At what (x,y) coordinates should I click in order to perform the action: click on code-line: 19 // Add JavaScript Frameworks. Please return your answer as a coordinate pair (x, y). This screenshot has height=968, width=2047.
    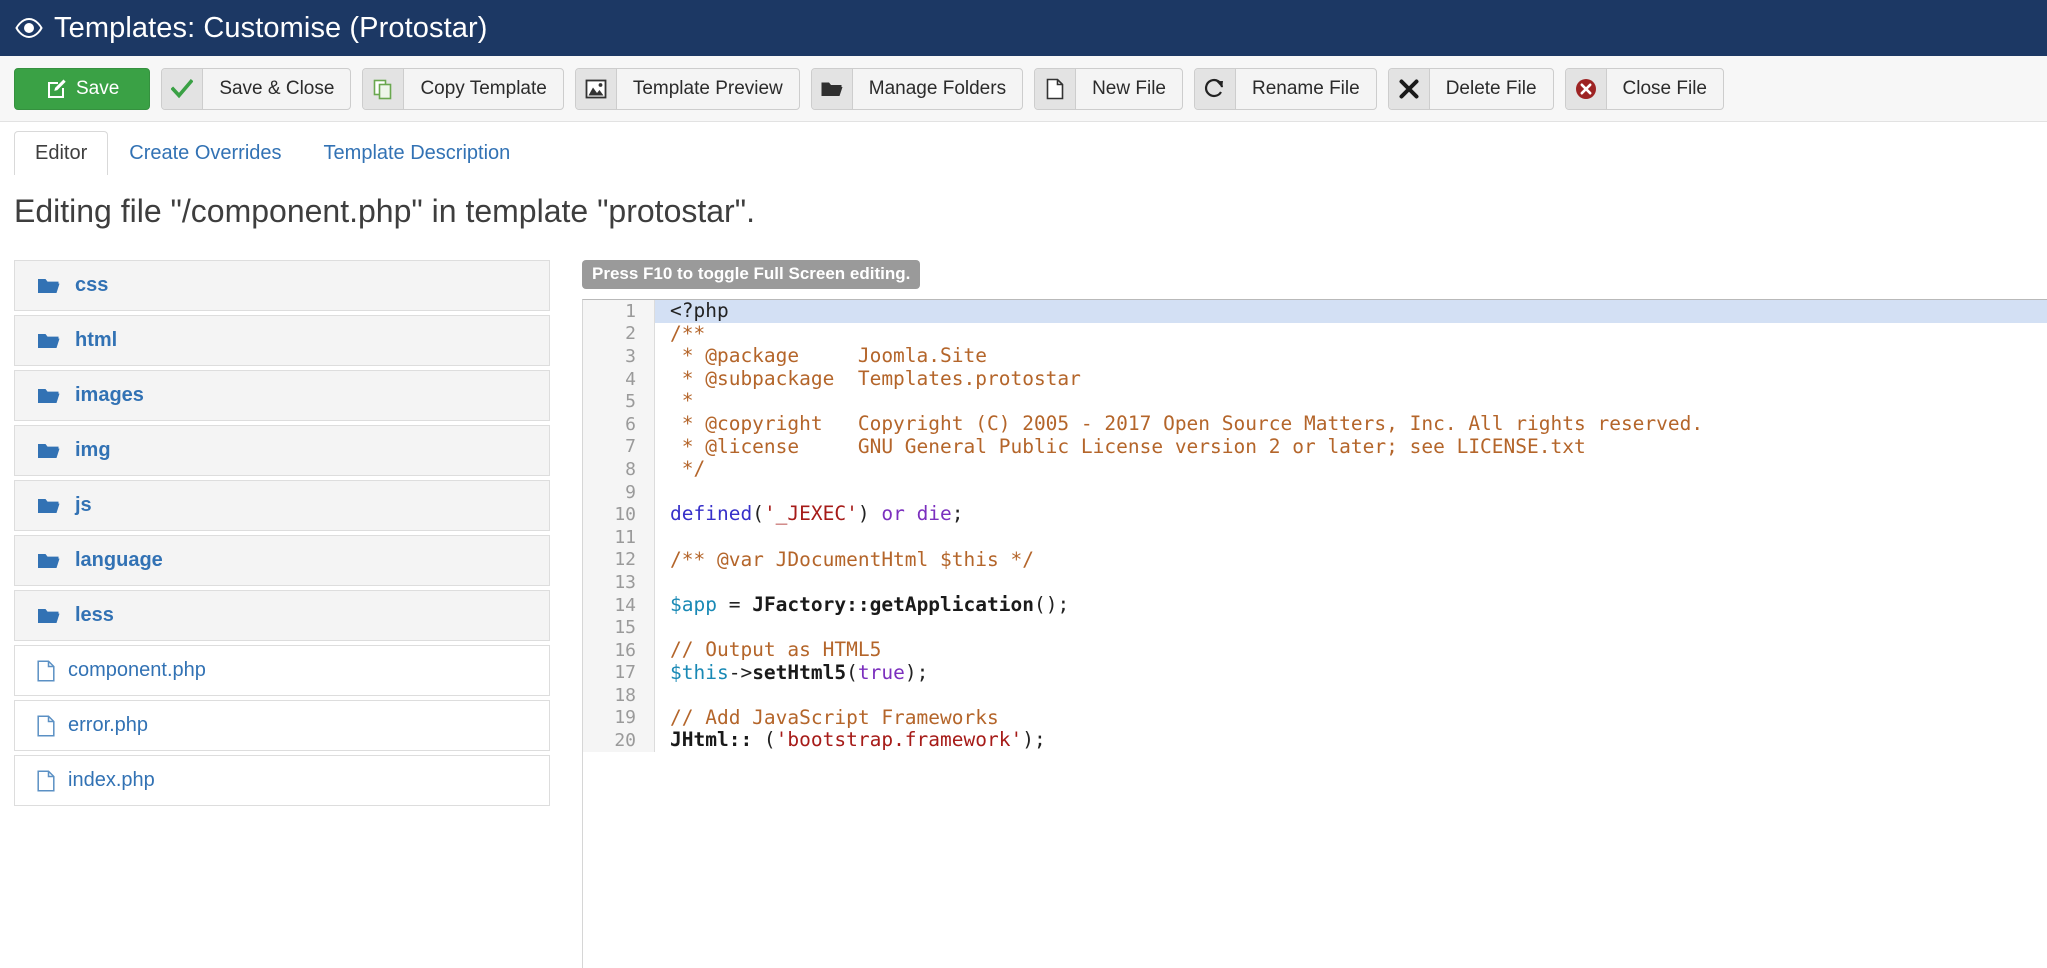
    Looking at the image, I should click on (1315, 717).